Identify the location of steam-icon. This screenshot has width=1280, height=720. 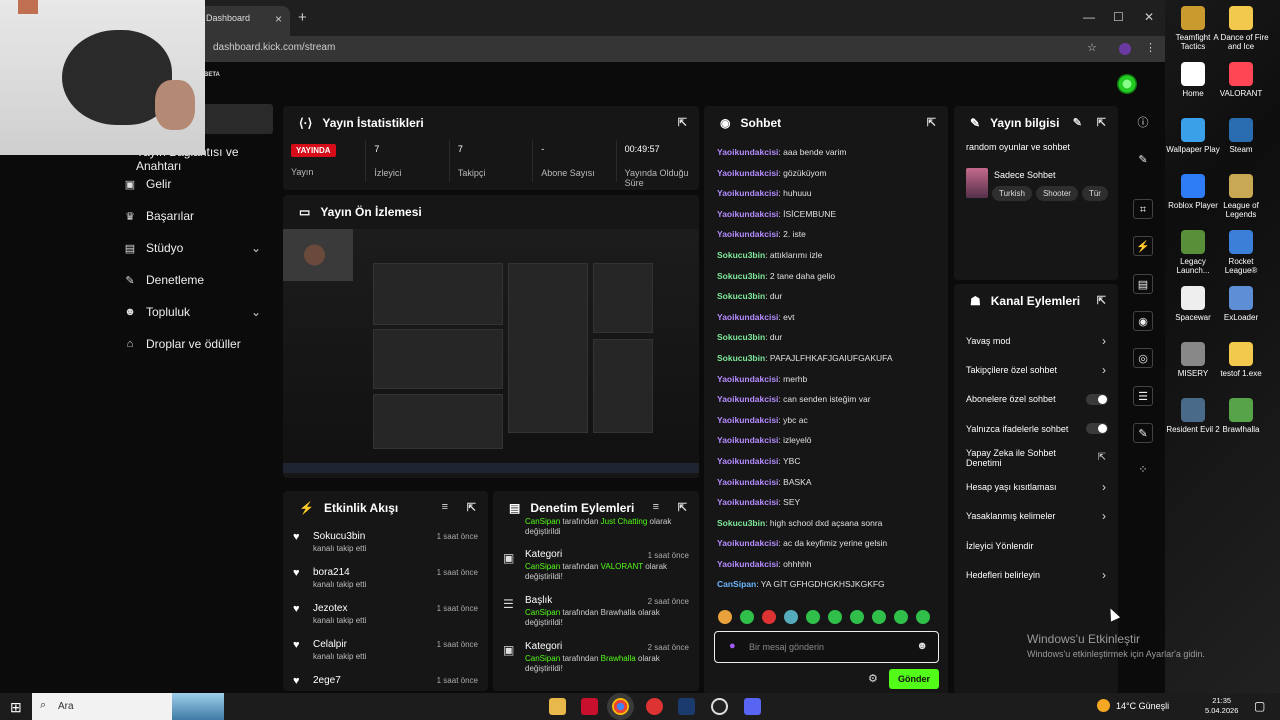
(686, 706).